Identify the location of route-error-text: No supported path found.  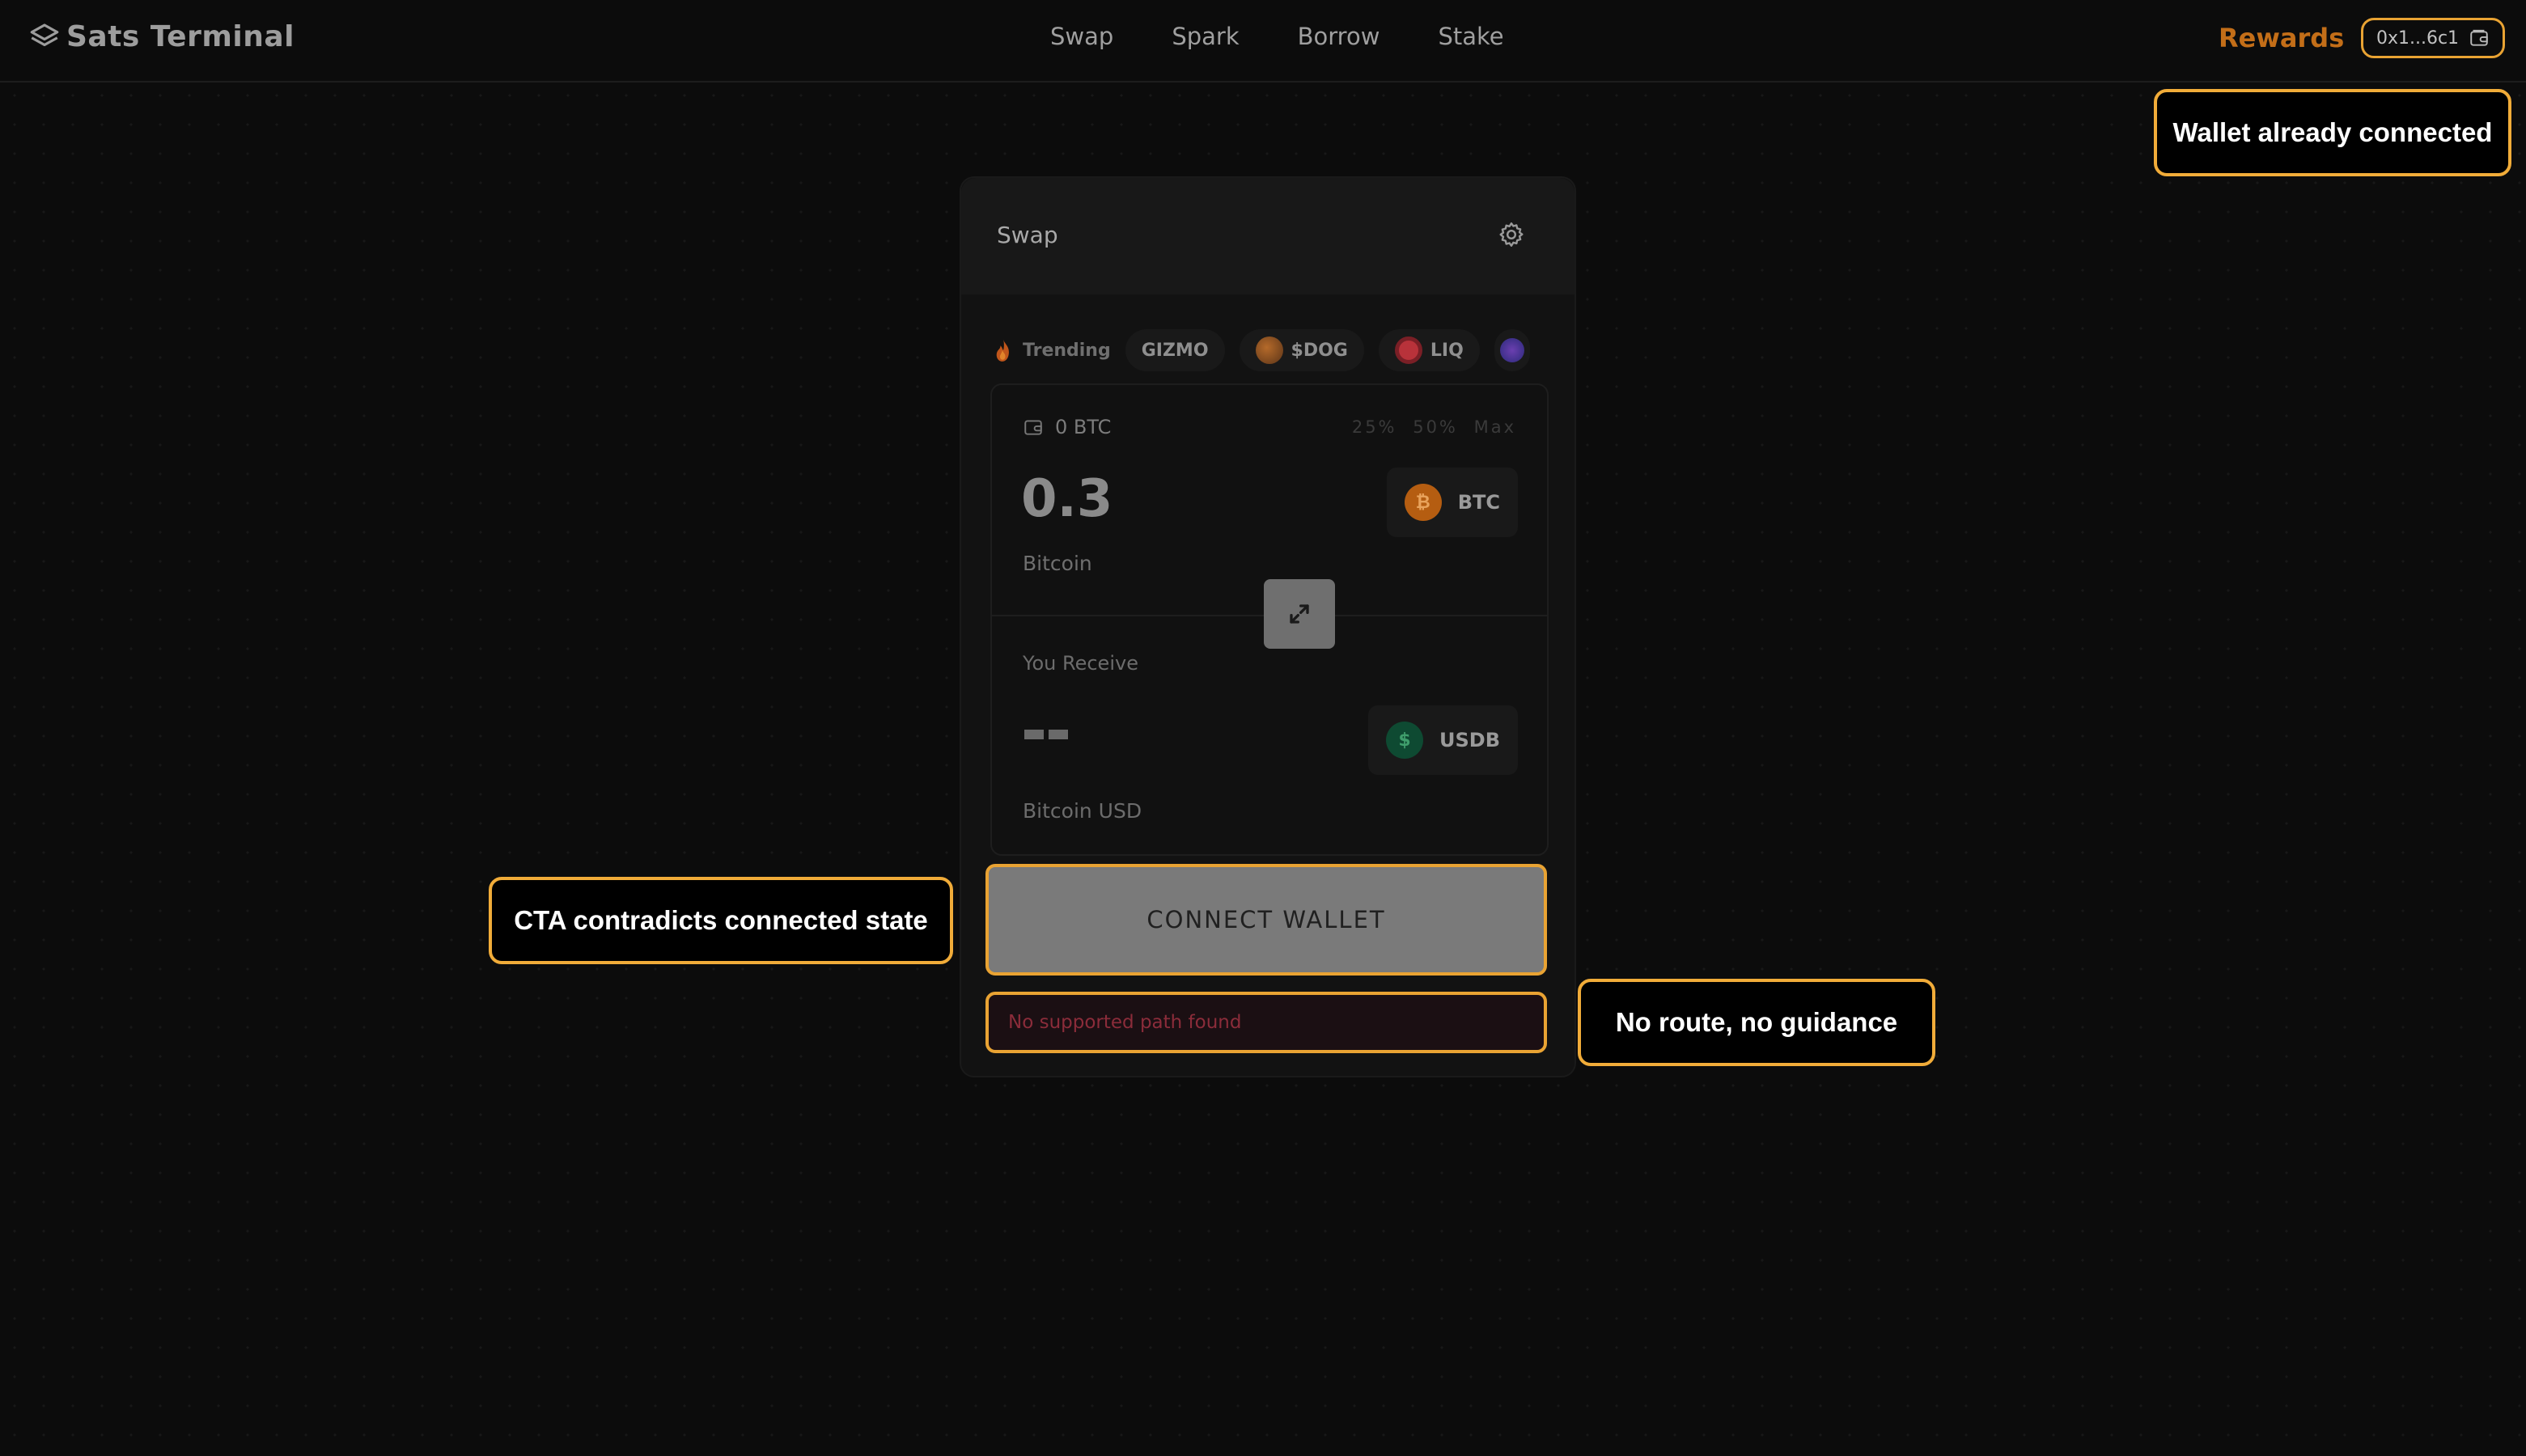
(1125, 1022).